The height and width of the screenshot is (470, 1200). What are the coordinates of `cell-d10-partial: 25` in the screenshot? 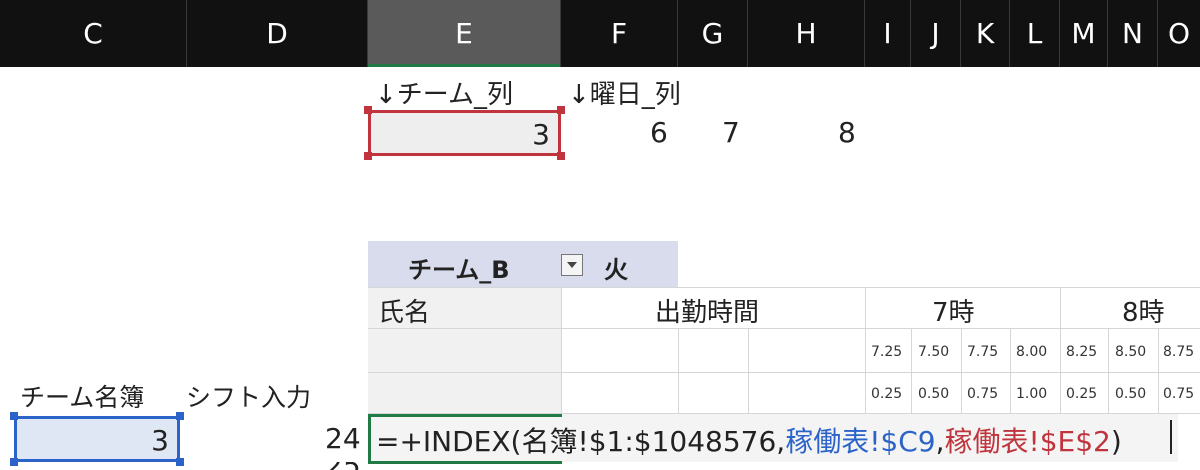 It's located at (343, 466).